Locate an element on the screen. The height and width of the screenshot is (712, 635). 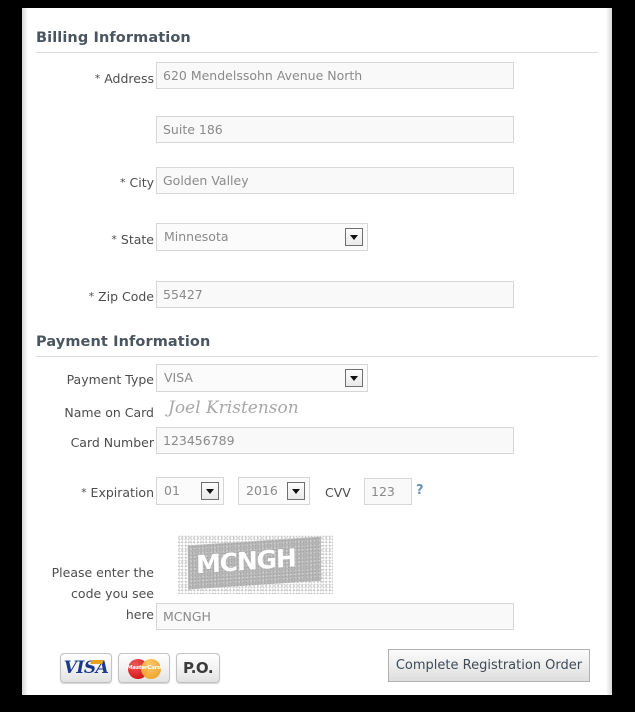
state-label: * State is located at coordinates (108, 240).